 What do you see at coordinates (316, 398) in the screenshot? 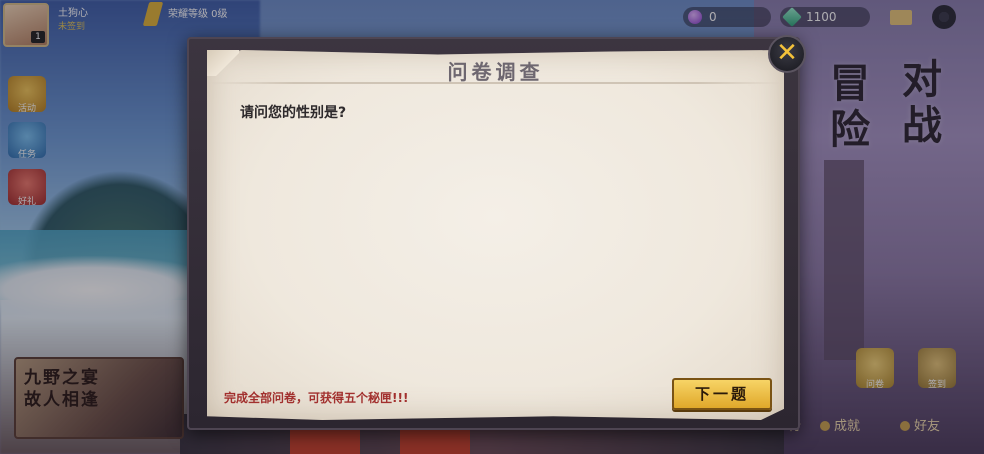
I see `reward-text: 完成全部问卷，可获得五个秘匣!!!` at bounding box center [316, 398].